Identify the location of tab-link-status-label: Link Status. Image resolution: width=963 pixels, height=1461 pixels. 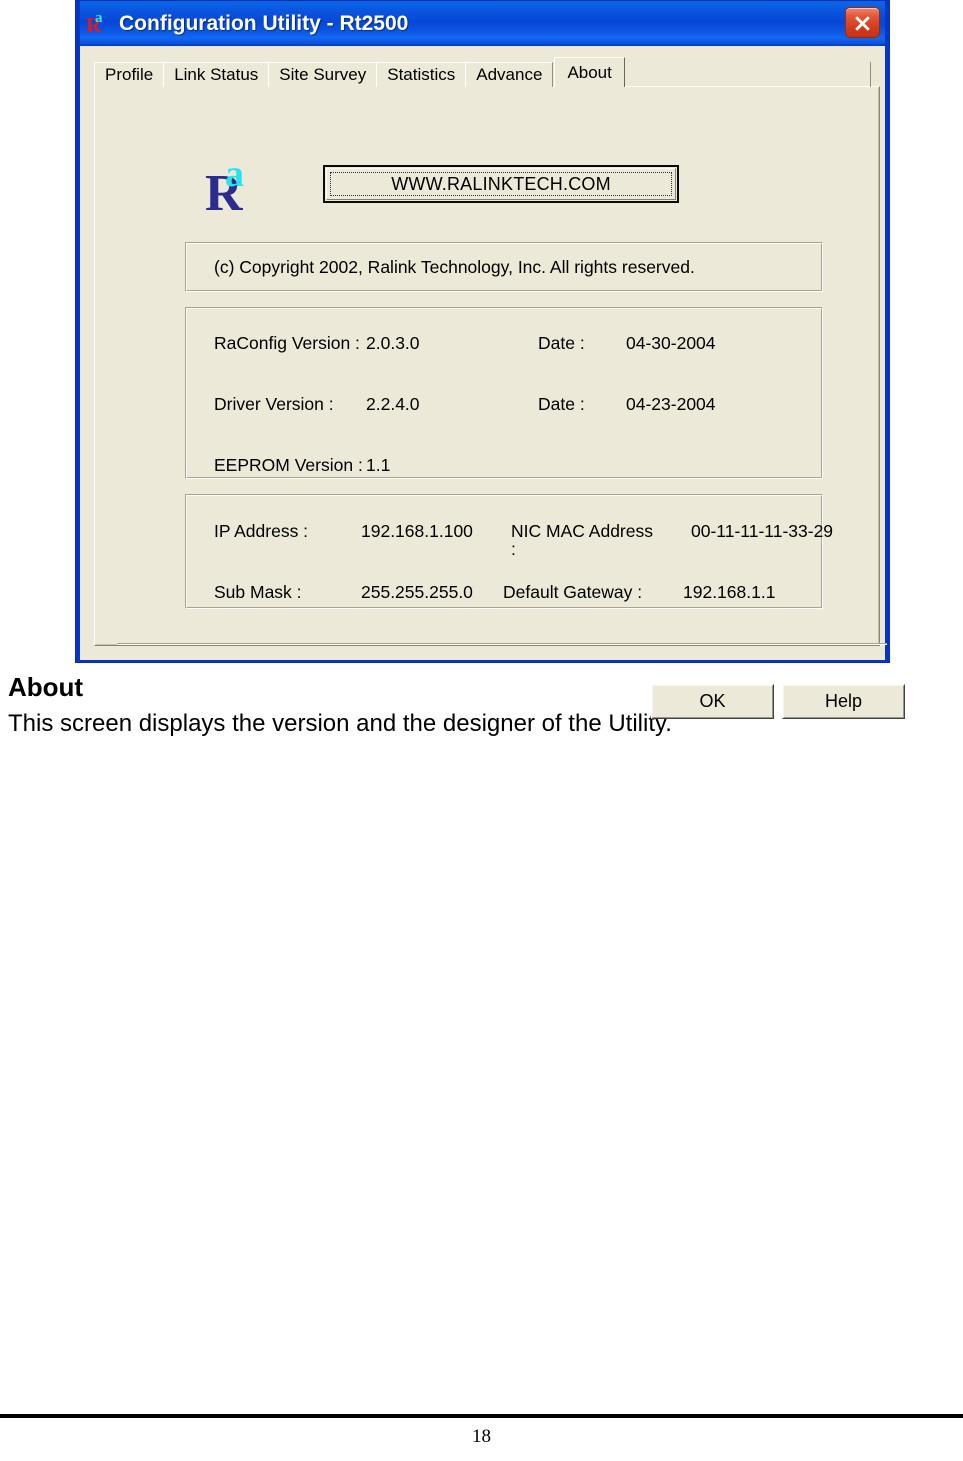
(216, 74).